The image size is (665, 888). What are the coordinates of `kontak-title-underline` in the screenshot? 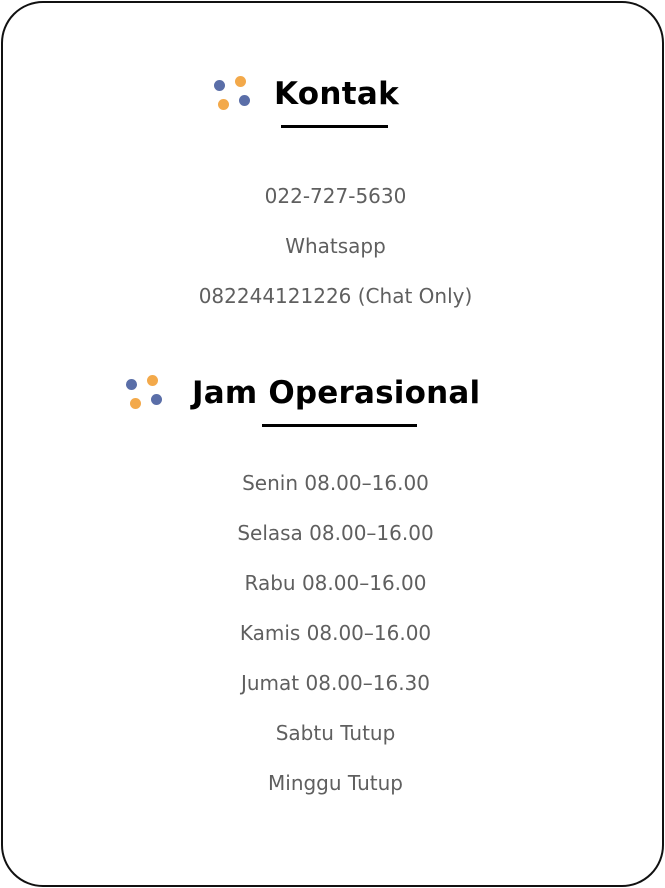 It's located at (334, 126).